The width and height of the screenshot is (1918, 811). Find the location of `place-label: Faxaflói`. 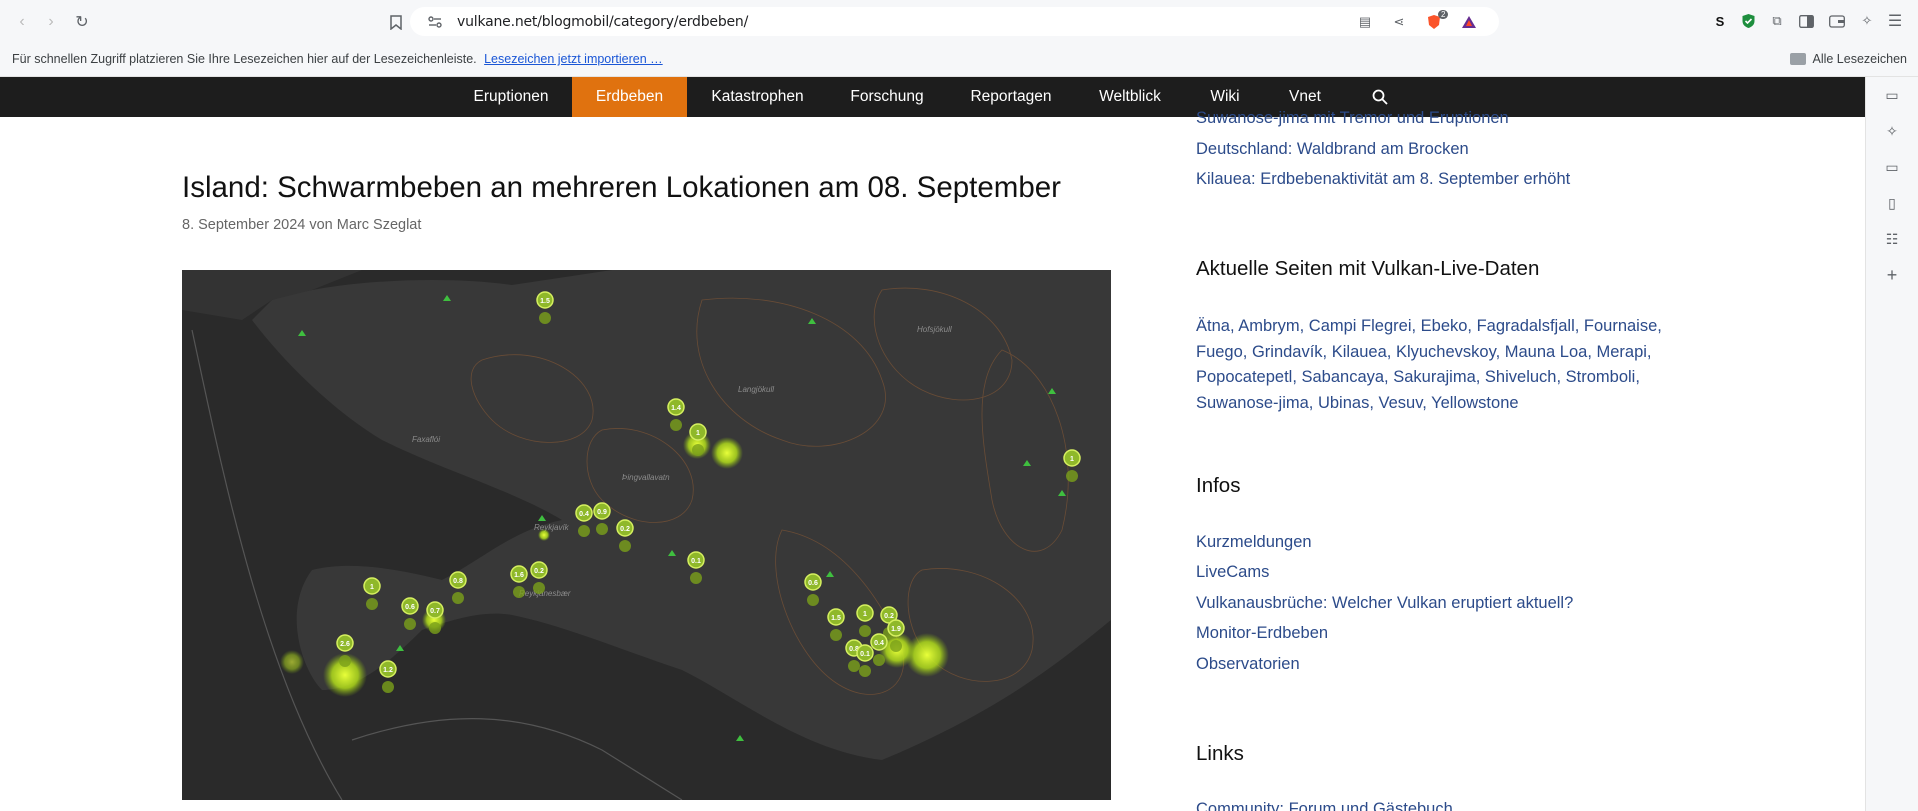

place-label: Faxaflói is located at coordinates (426, 439).